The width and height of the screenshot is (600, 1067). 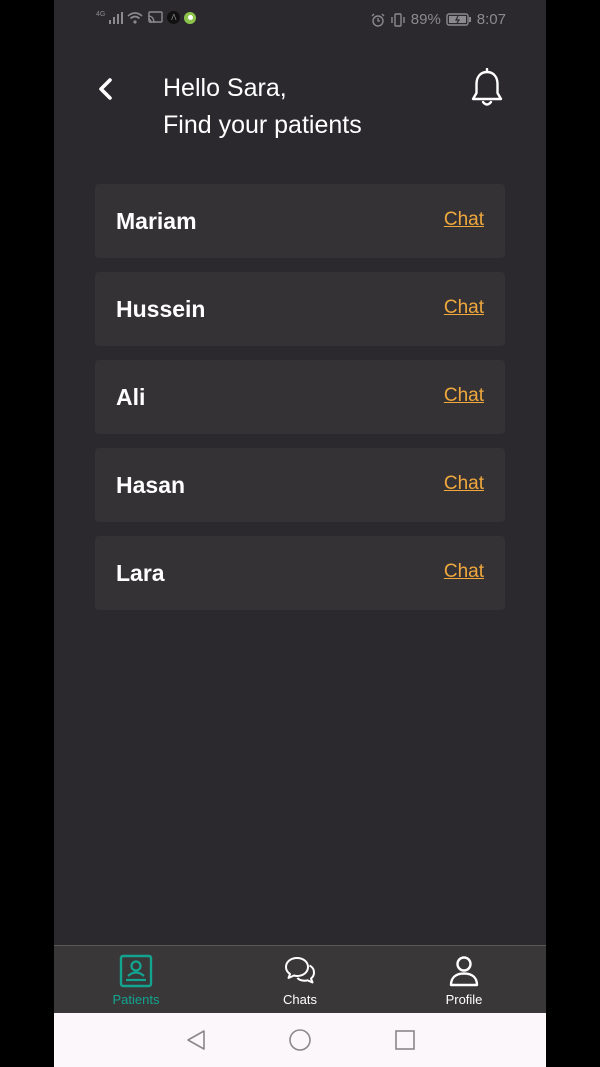 I want to click on patient-card: Lara Chat, so click(x=300, y=573).